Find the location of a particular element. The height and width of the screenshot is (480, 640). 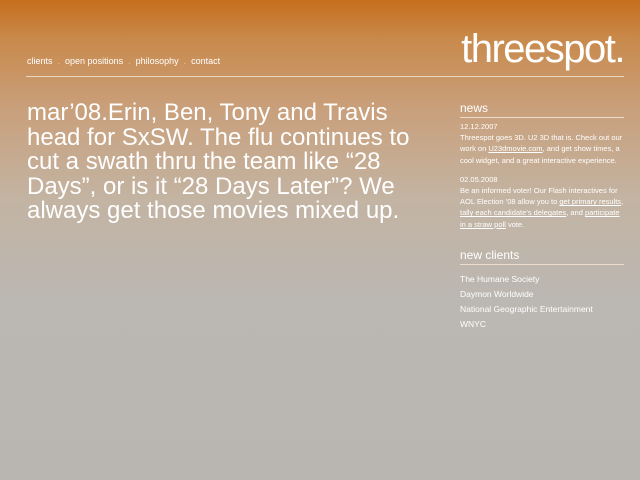

nav-philosophy: philosophy is located at coordinates (157, 61).